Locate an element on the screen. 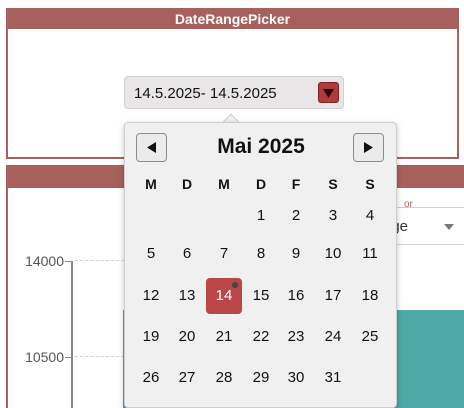 The image size is (464, 408). calendar-day: 9 is located at coordinates (296, 254).